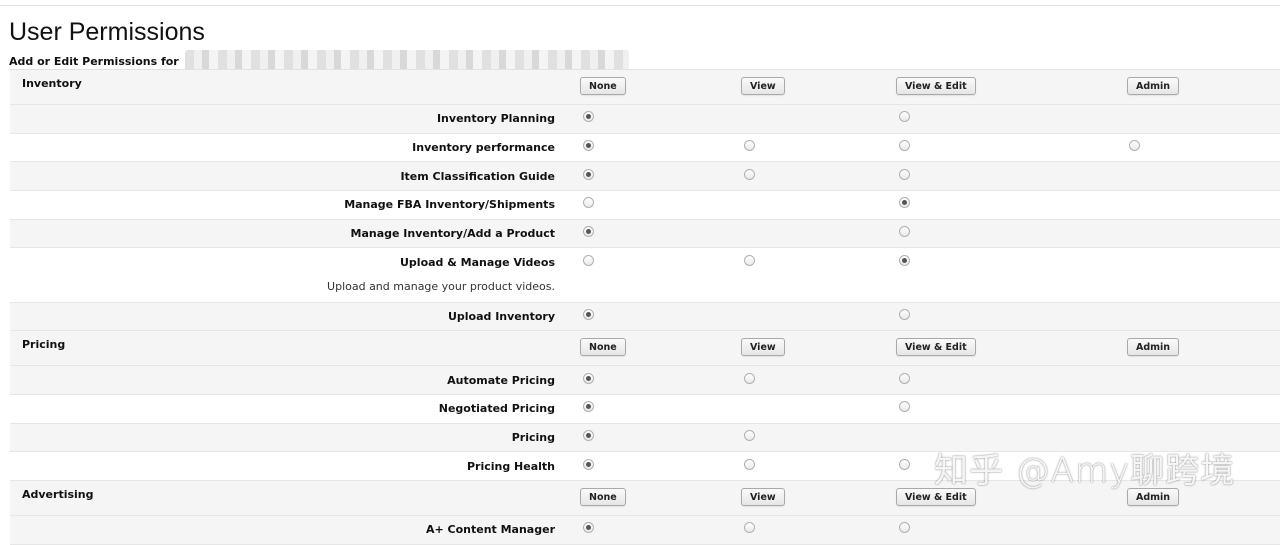 Image resolution: width=1280 pixels, height=545 pixels. What do you see at coordinates (477, 262) in the screenshot?
I see `permission-label: Upload & Manage Videos` at bounding box center [477, 262].